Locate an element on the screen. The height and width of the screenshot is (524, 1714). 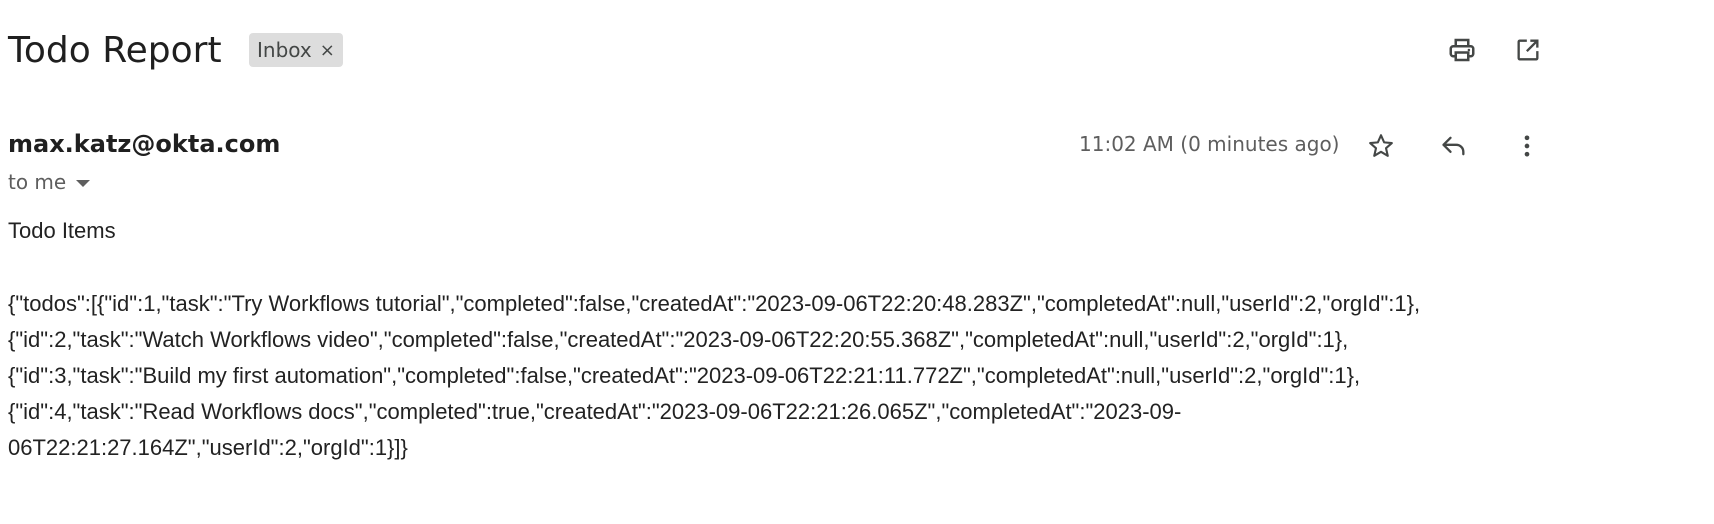
email-body-title: Todo Items is located at coordinates (62, 230).